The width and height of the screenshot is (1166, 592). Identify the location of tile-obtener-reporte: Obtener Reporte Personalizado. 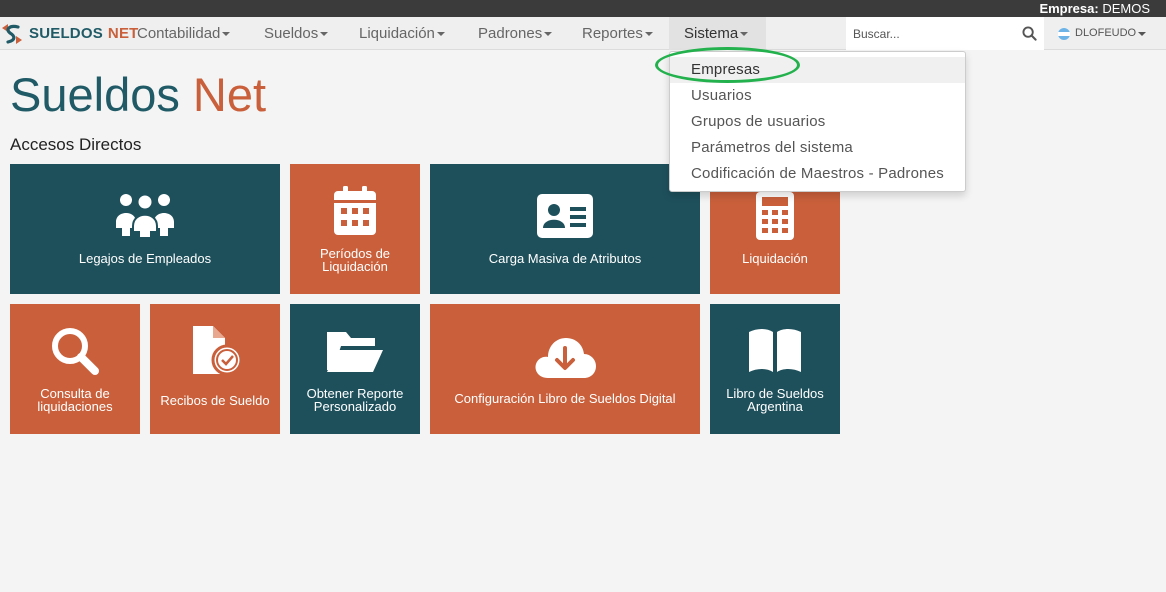
(355, 369).